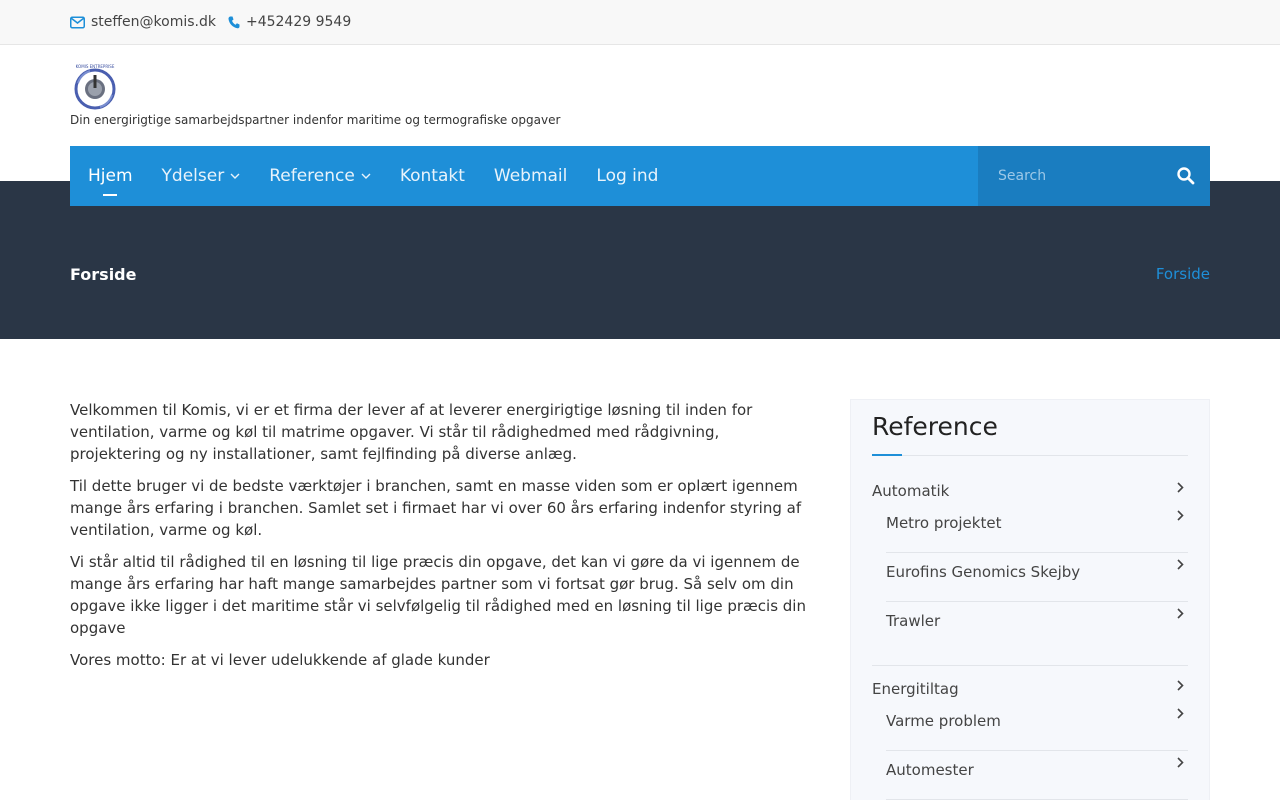  What do you see at coordinates (930, 770) in the screenshot?
I see `list-item-label: Automester` at bounding box center [930, 770].